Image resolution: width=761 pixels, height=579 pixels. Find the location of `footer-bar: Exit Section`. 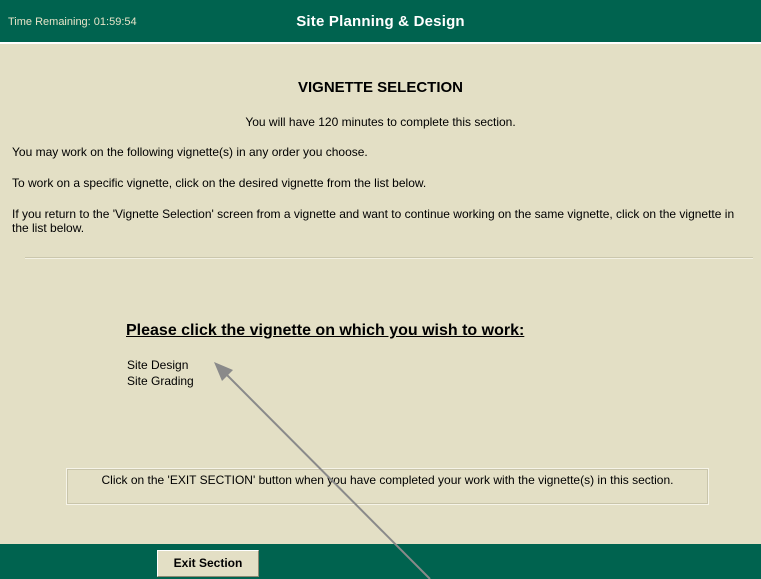

footer-bar: Exit Section is located at coordinates (380, 561).